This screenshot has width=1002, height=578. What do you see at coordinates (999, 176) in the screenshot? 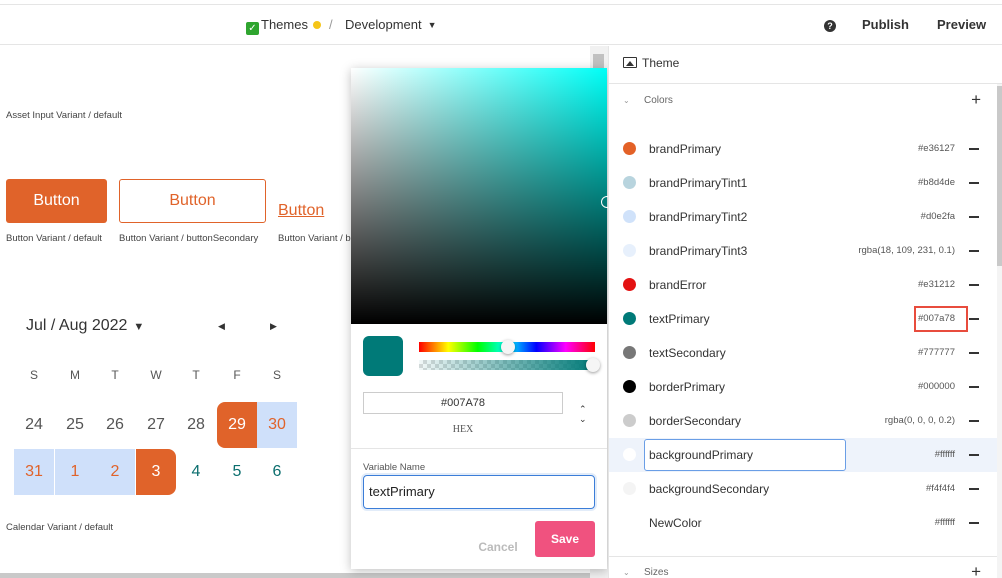
I see `panel-scroll-thumb` at bounding box center [999, 176].